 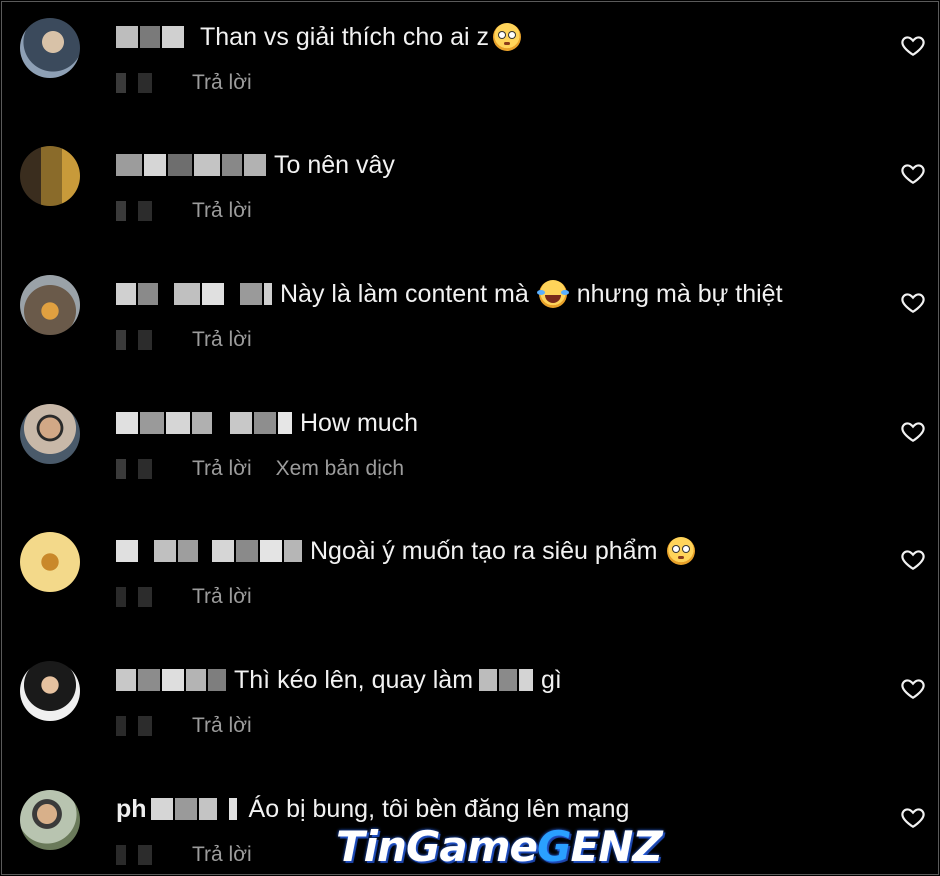 I want to click on comment-item: Ngoài ý muốn tạo ra siêu phẩm Trả lời, so click(x=470, y=564).